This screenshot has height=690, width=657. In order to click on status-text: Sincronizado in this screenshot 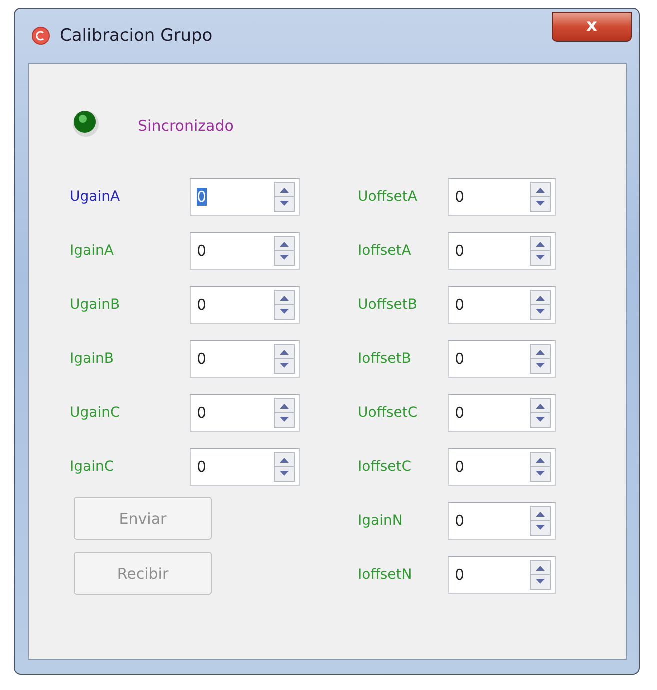, I will do `click(186, 126)`.